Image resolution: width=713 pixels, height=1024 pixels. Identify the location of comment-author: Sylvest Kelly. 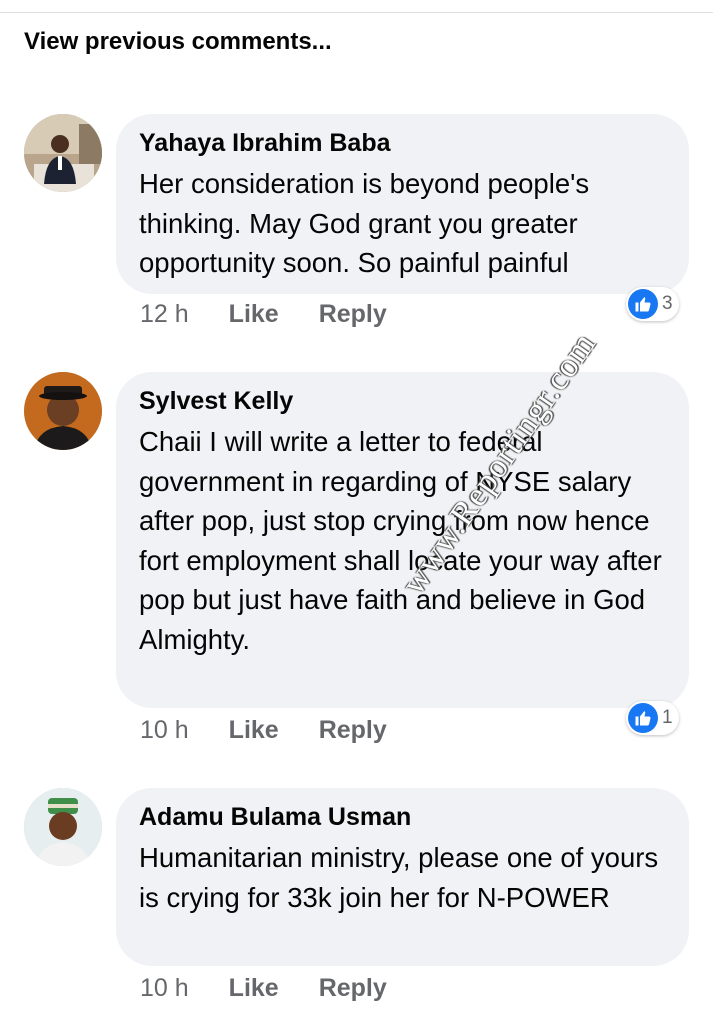
(404, 401).